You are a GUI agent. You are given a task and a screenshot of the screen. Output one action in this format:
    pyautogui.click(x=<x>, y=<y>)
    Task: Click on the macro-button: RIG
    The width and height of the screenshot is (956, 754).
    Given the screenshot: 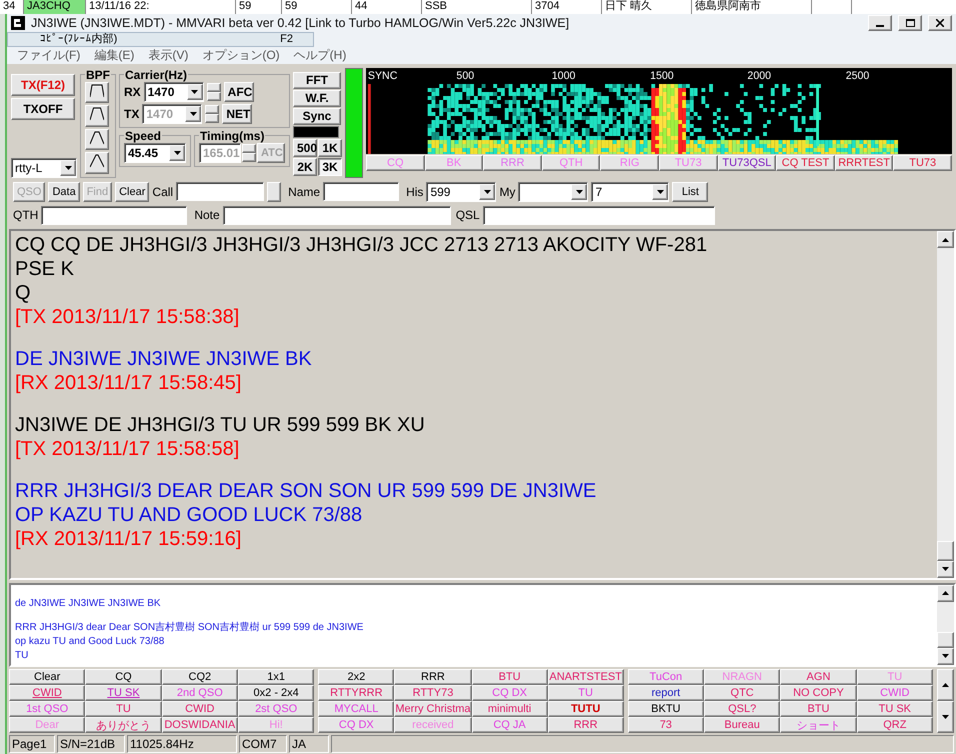 What is the action you would take?
    pyautogui.click(x=629, y=162)
    